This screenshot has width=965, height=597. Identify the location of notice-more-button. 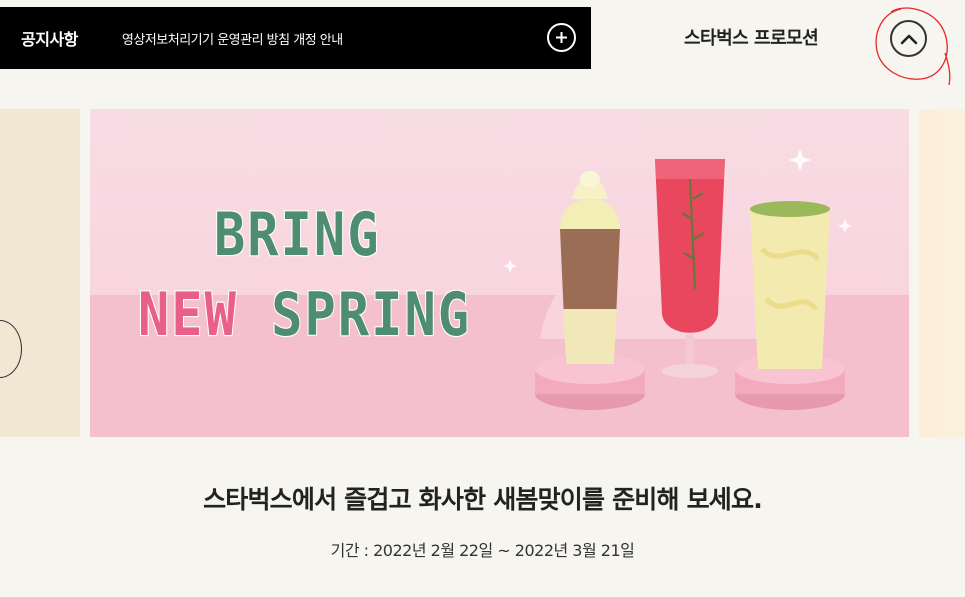
(561, 37).